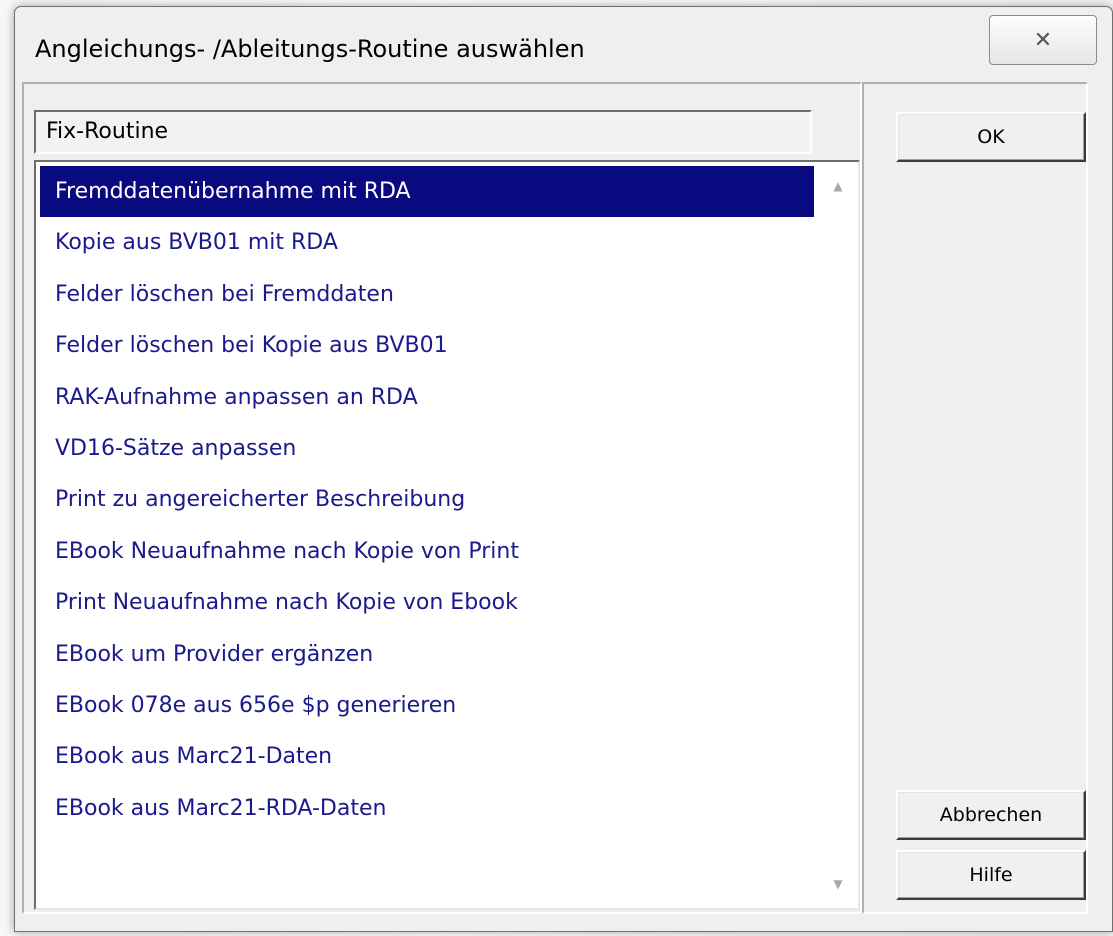 The height and width of the screenshot is (936, 1113). What do you see at coordinates (423, 132) in the screenshot?
I see `routine-type-combo: Fix-Routine` at bounding box center [423, 132].